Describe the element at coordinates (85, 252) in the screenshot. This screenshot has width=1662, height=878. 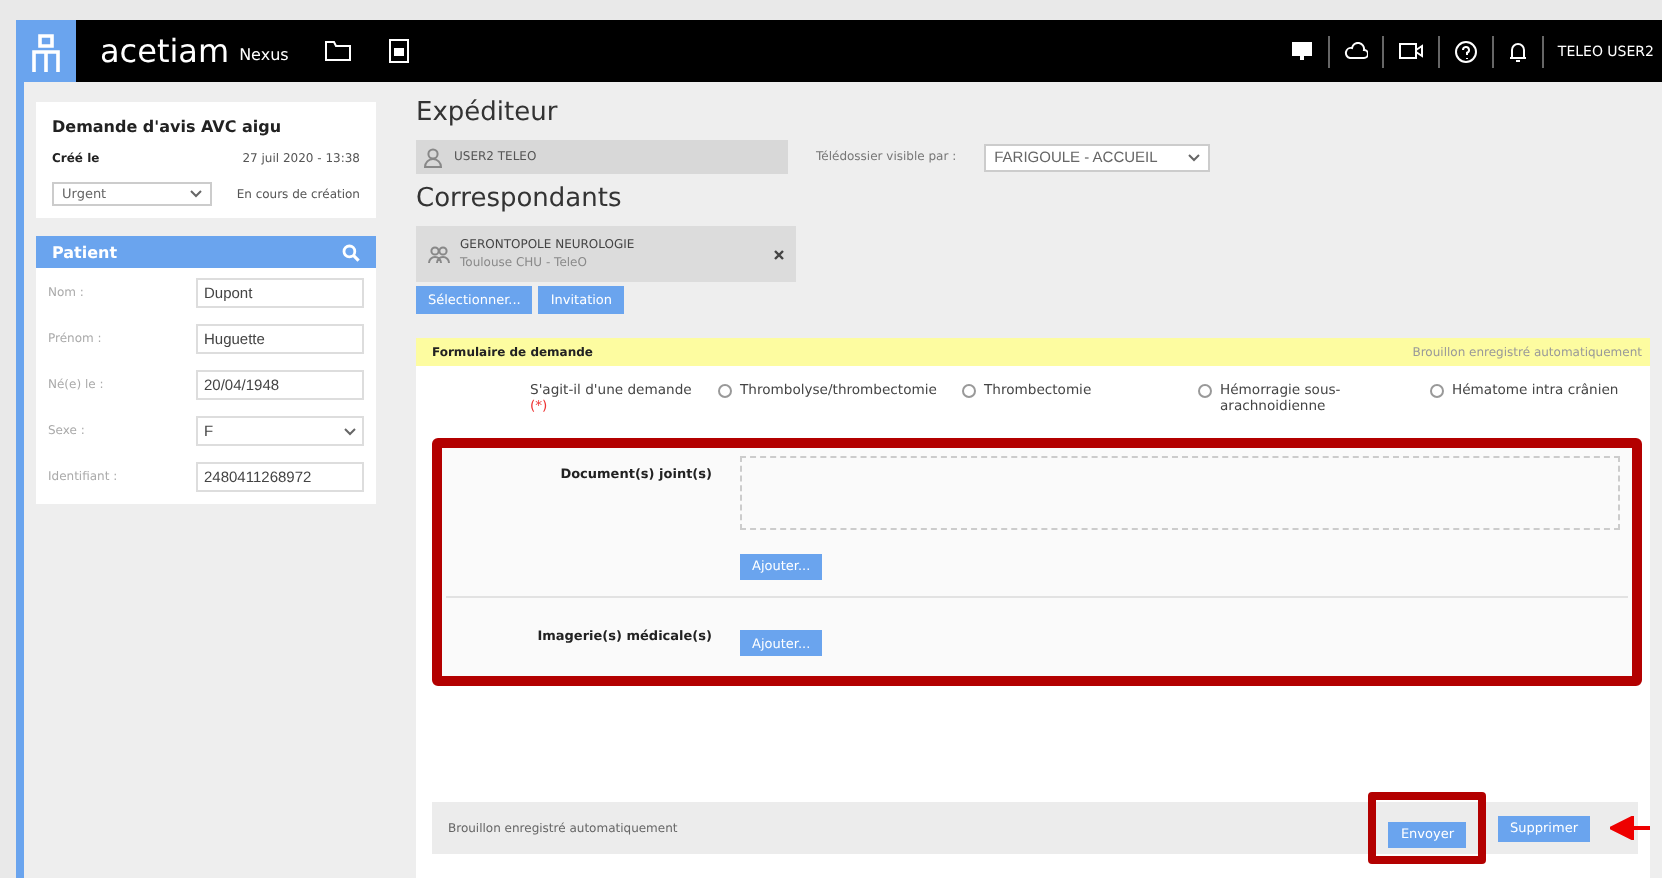
I see `patient-title: Patient` at that location.